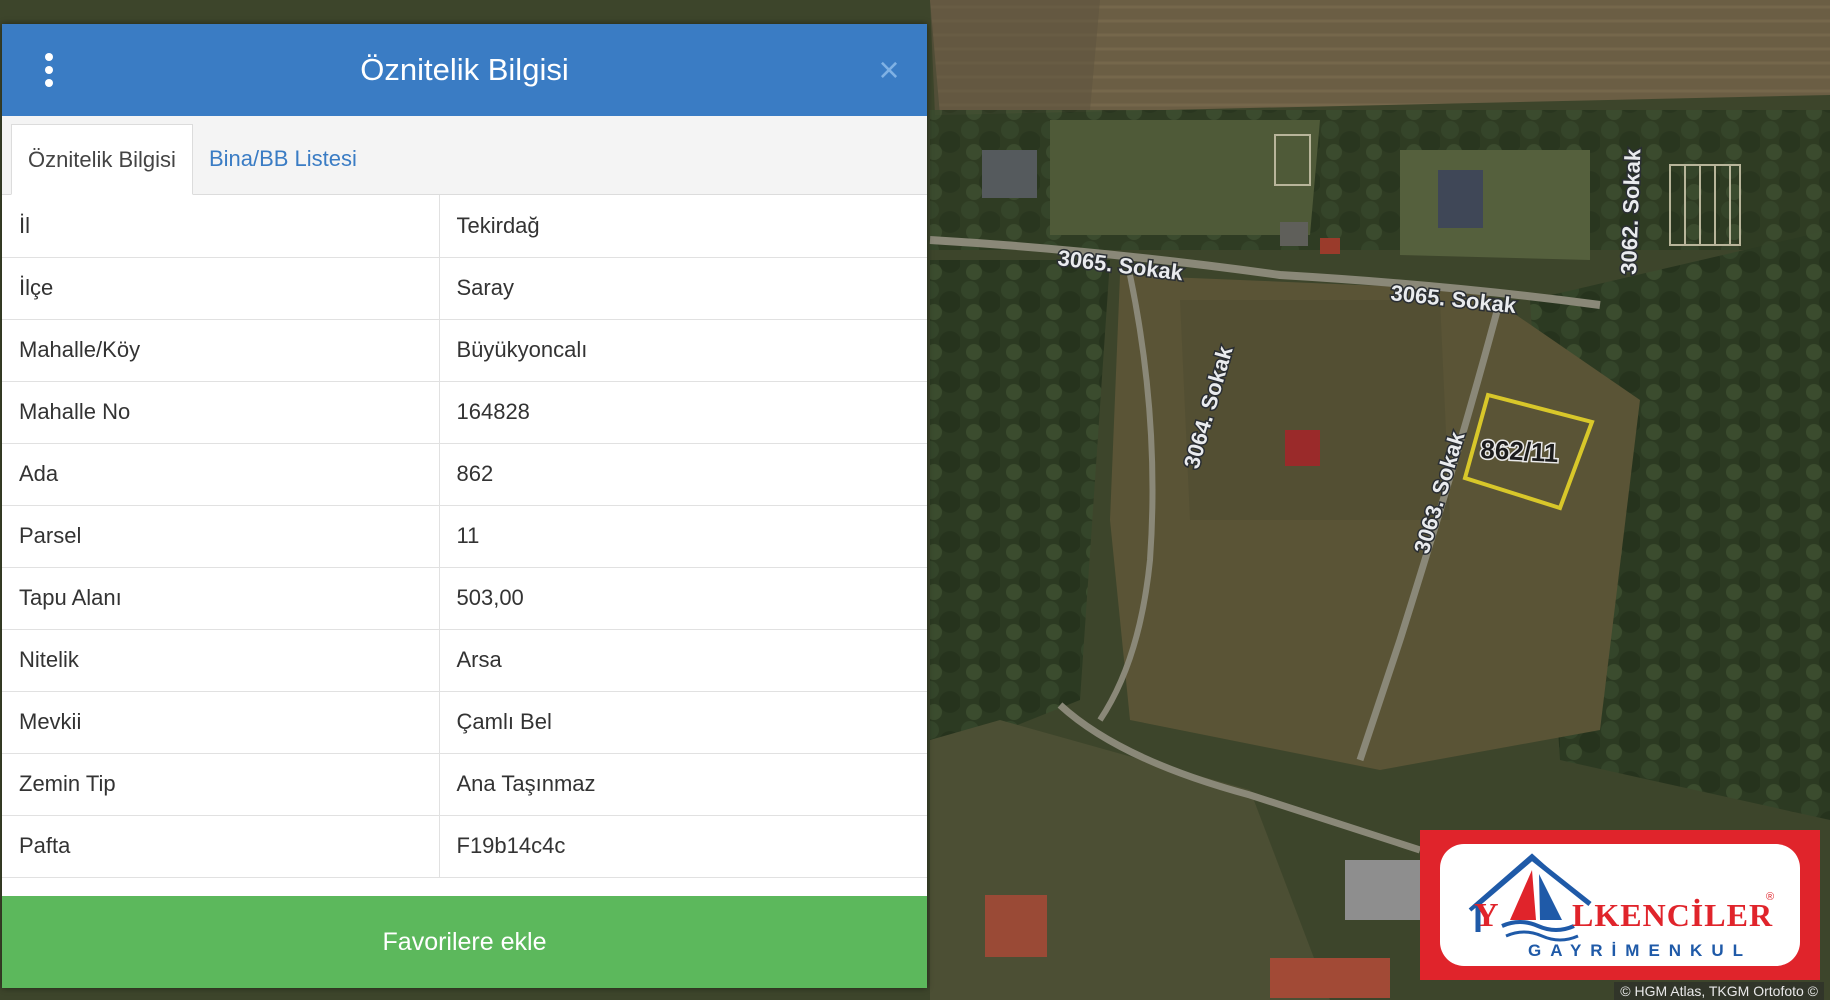 The image size is (1830, 1000). What do you see at coordinates (464, 155) in the screenshot?
I see `tab-bar: Öznitelik Bilgisi Bina/BB Listesi` at bounding box center [464, 155].